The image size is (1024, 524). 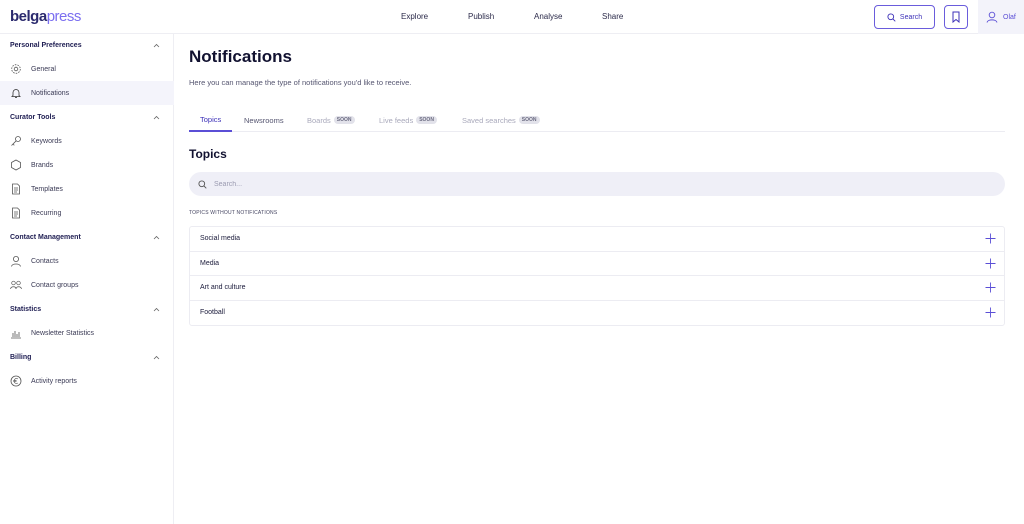 What do you see at coordinates (1009, 17) in the screenshot?
I see `user-name: Olaf` at bounding box center [1009, 17].